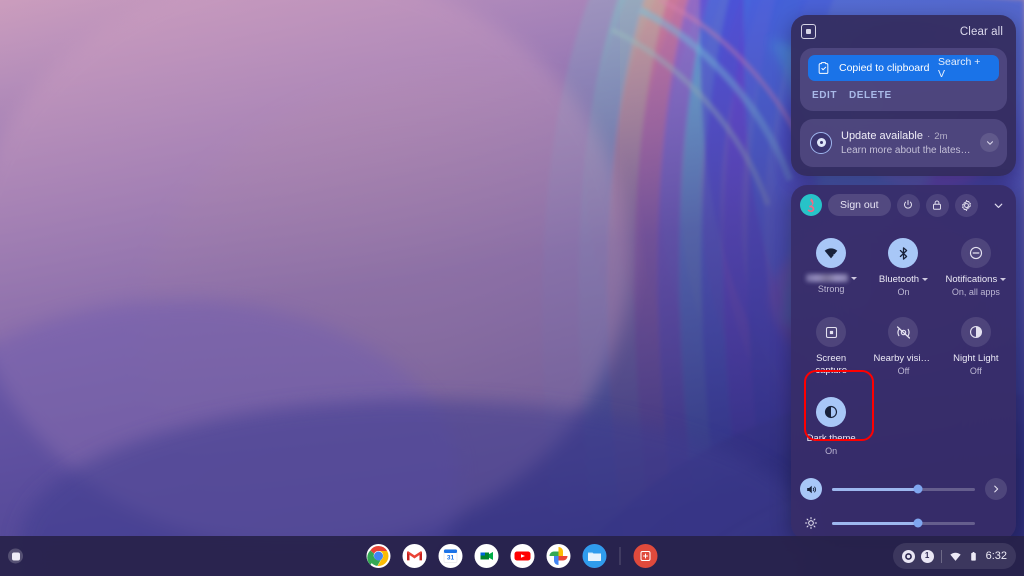 This screenshot has width=1024, height=576. What do you see at coordinates (882, 135) in the screenshot?
I see `update-notification-title: Update available` at bounding box center [882, 135].